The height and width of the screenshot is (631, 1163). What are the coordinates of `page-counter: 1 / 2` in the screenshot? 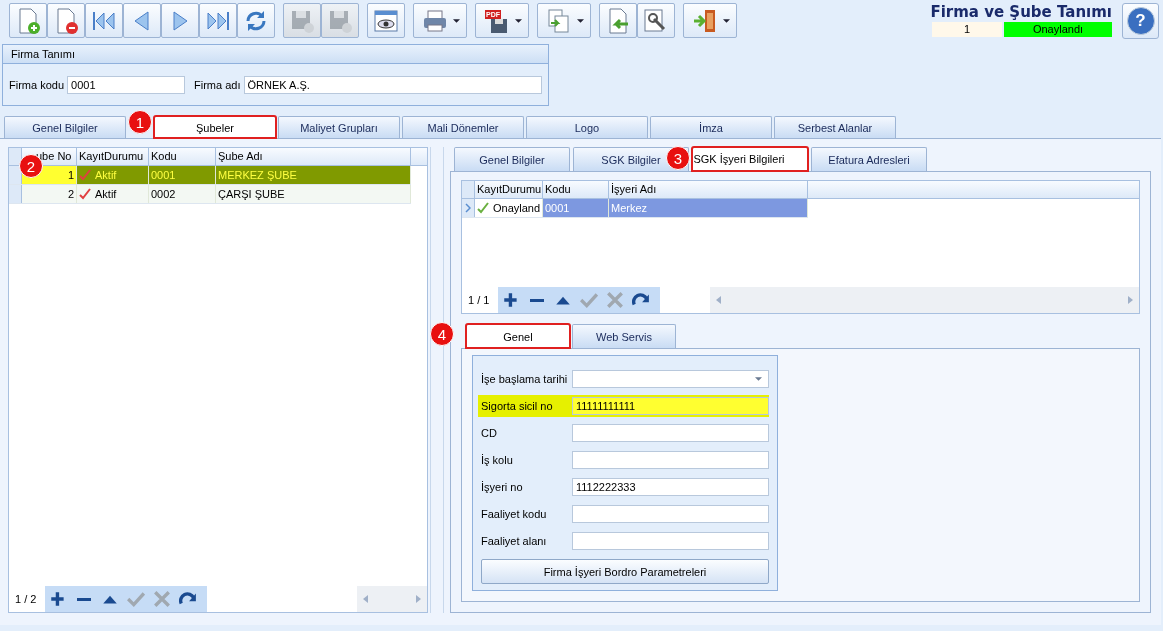 It's located at (26, 599).